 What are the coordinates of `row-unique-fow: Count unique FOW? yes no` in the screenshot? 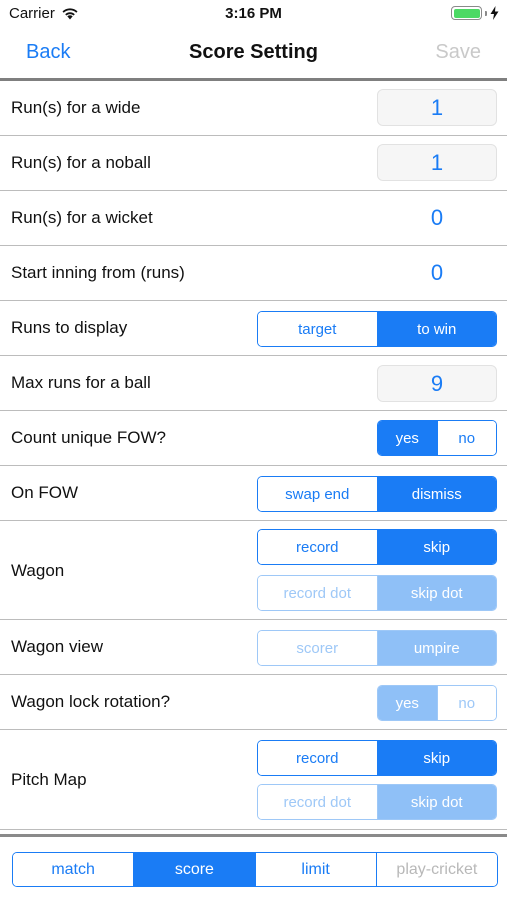 It's located at (253, 438).